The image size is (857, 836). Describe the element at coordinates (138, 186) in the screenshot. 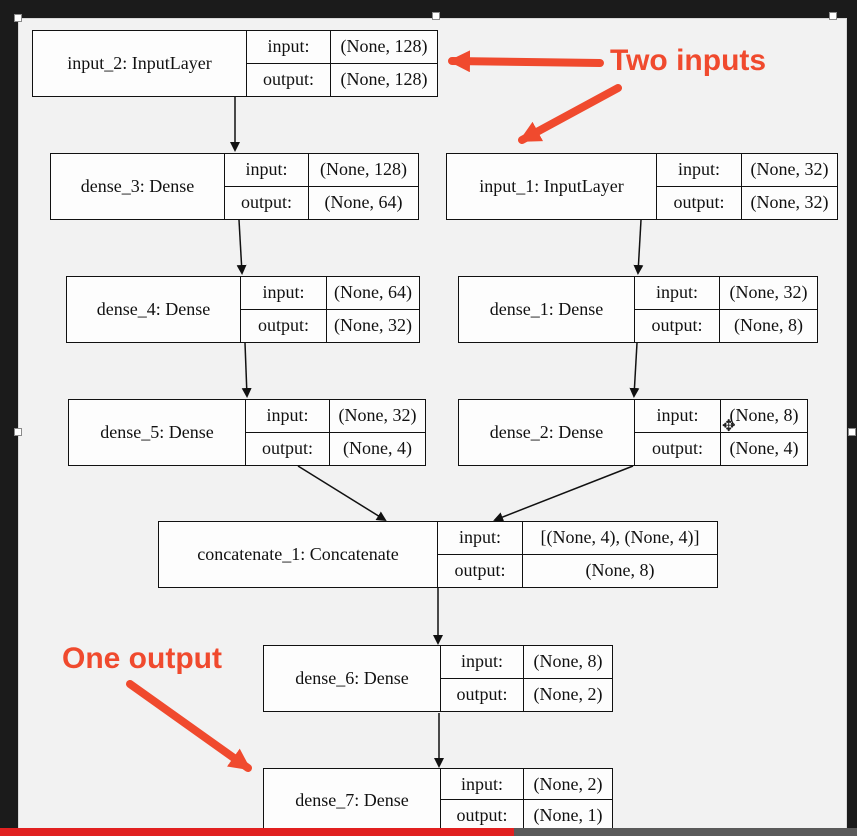

I see `node-name: dense_3: Dense` at that location.